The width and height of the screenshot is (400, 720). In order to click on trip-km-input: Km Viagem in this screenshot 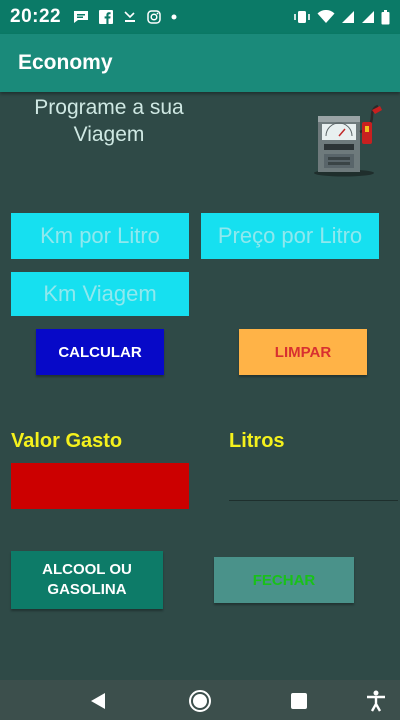, I will do `click(100, 294)`.